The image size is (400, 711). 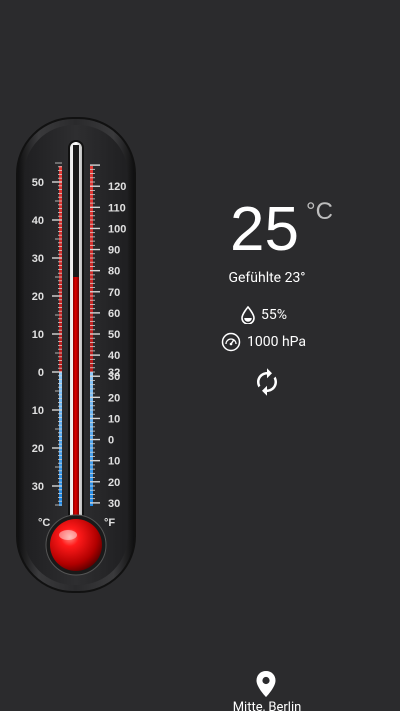 I want to click on fahrenheit-tick-label: 90, so click(x=114, y=251).